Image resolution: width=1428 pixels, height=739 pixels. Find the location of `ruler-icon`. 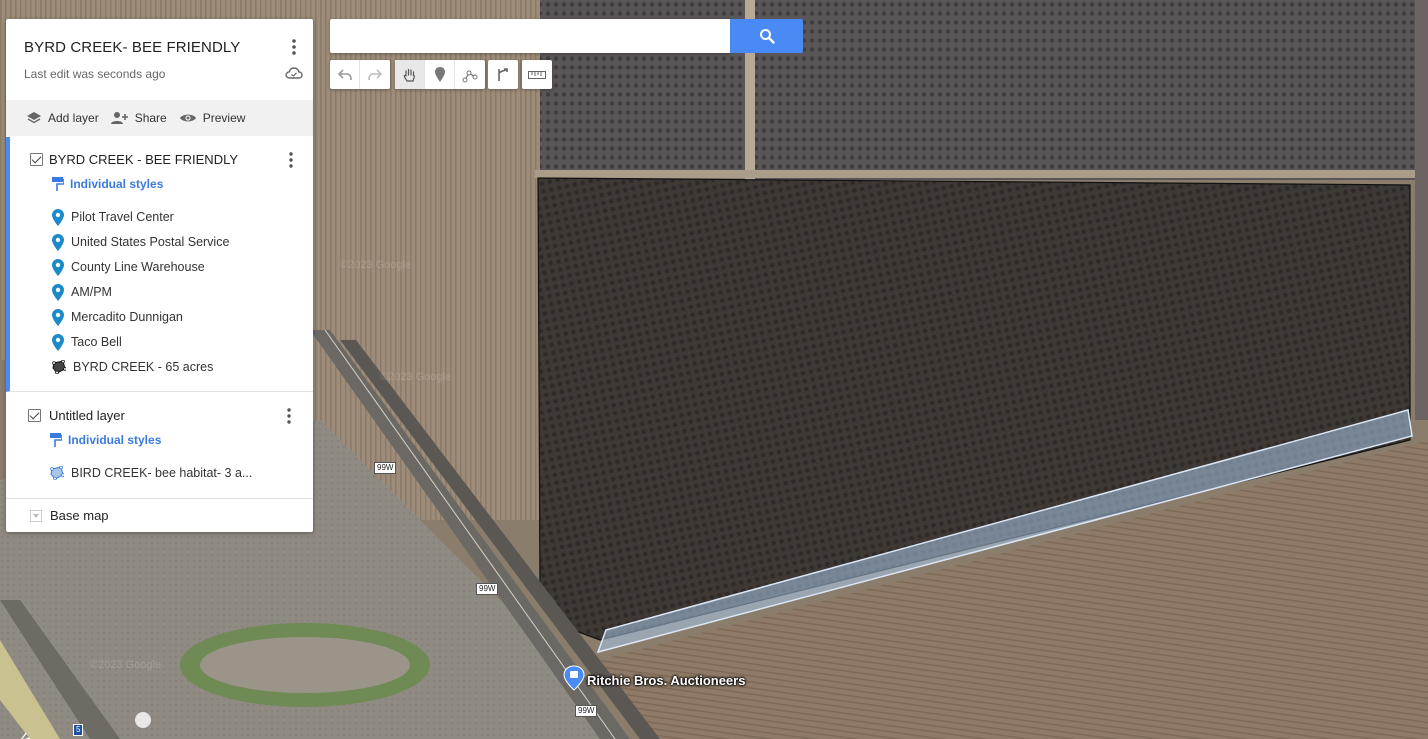

ruler-icon is located at coordinates (537, 74).